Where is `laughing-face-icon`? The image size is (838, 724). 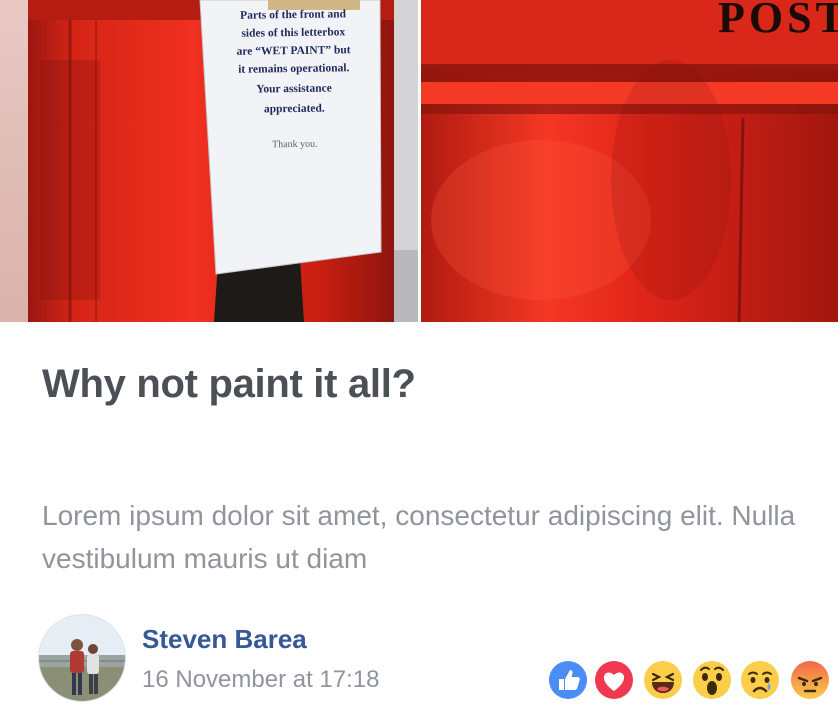
laughing-face-icon is located at coordinates (663, 680).